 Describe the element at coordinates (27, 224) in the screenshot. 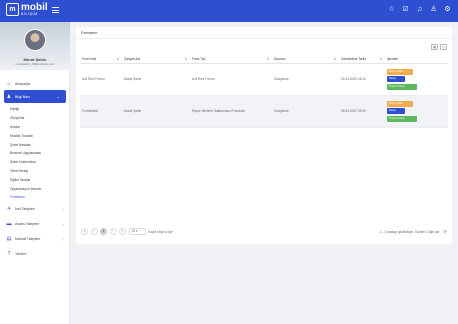

I see `sidebar-item-label: Avans Talepleri` at that location.